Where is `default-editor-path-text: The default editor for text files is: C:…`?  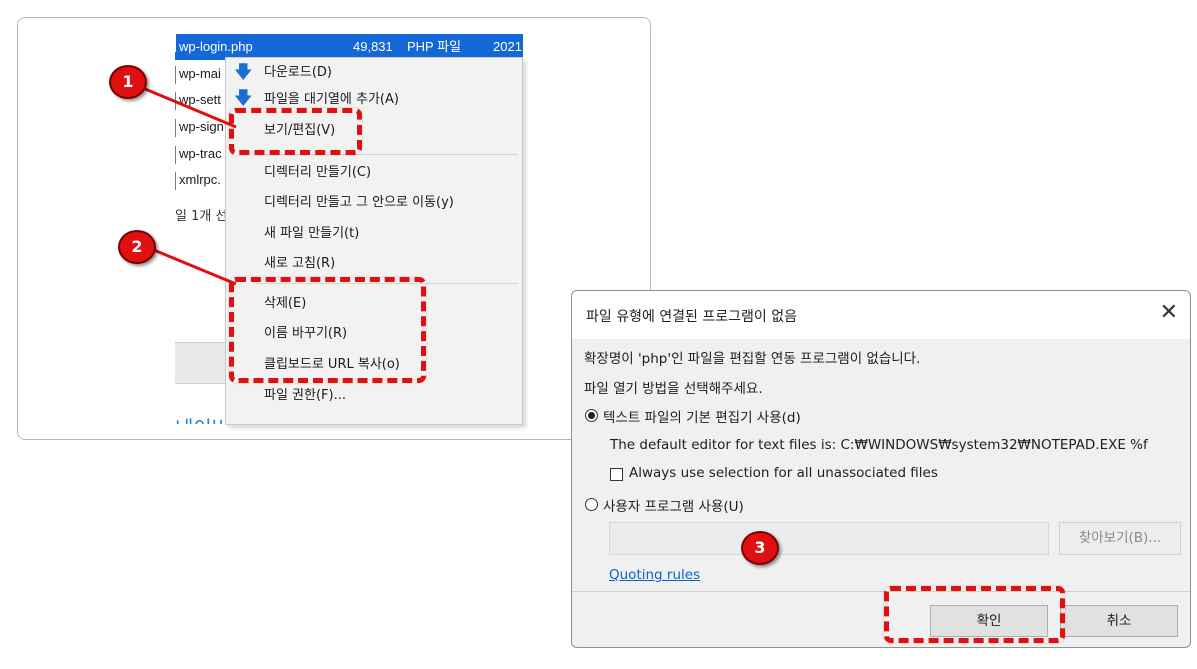
default-editor-path-text: The default editor for text files is: C:… is located at coordinates (879, 445).